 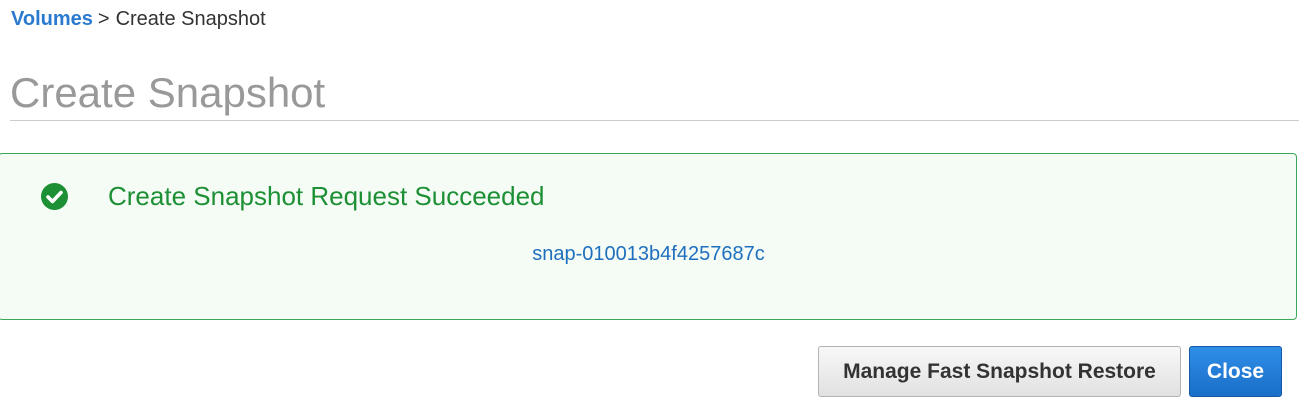 I want to click on snapshot-id-link: snap-010013b4f4257687c, so click(x=649, y=254).